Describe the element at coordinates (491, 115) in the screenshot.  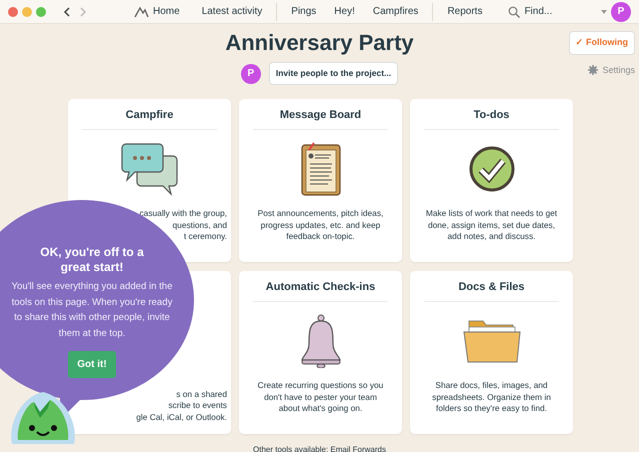
I see `tool-title: To-dos` at that location.